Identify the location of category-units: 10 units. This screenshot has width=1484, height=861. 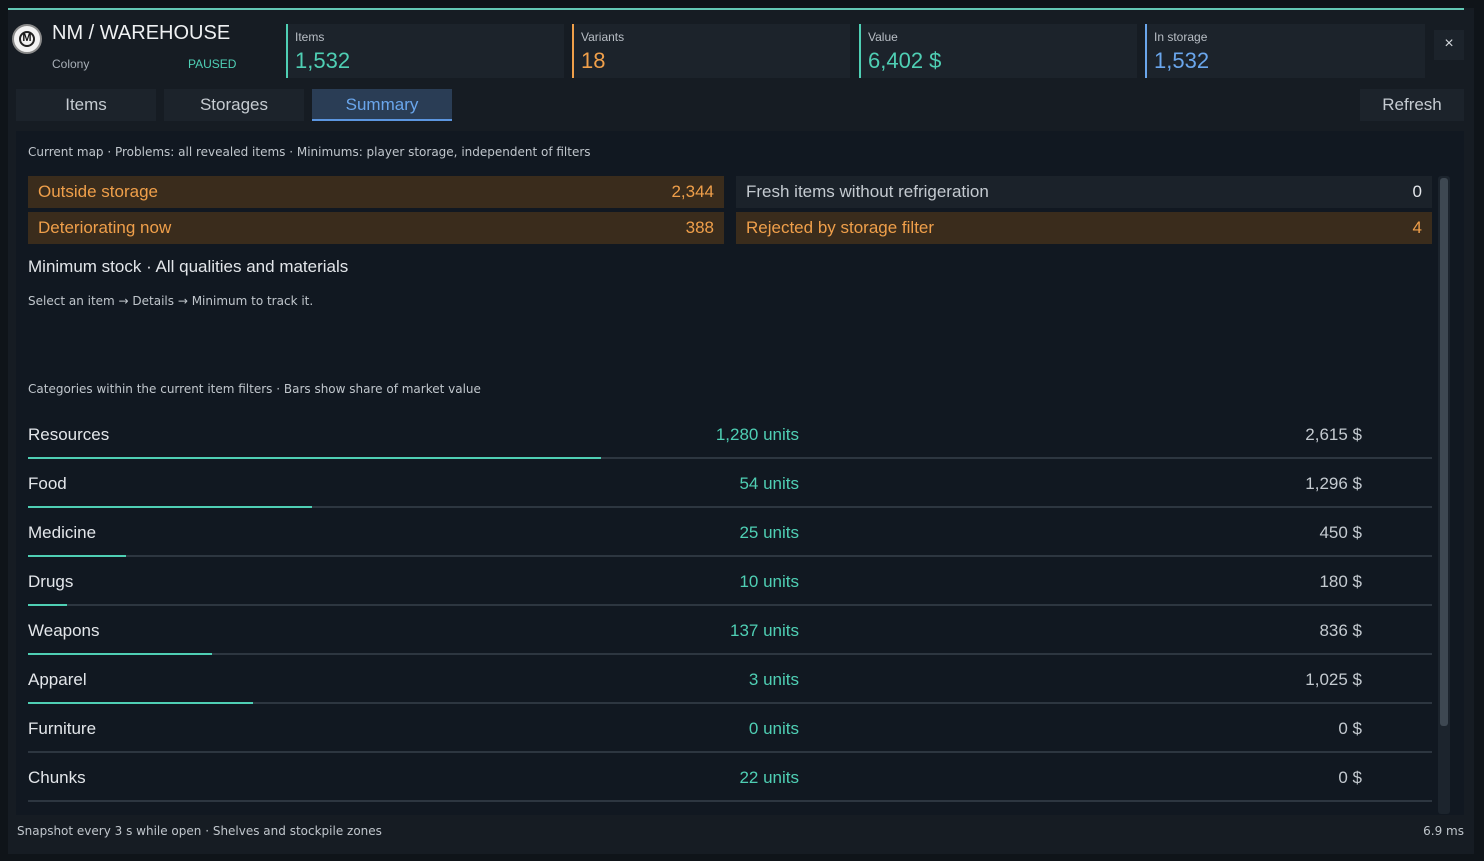
(769, 581).